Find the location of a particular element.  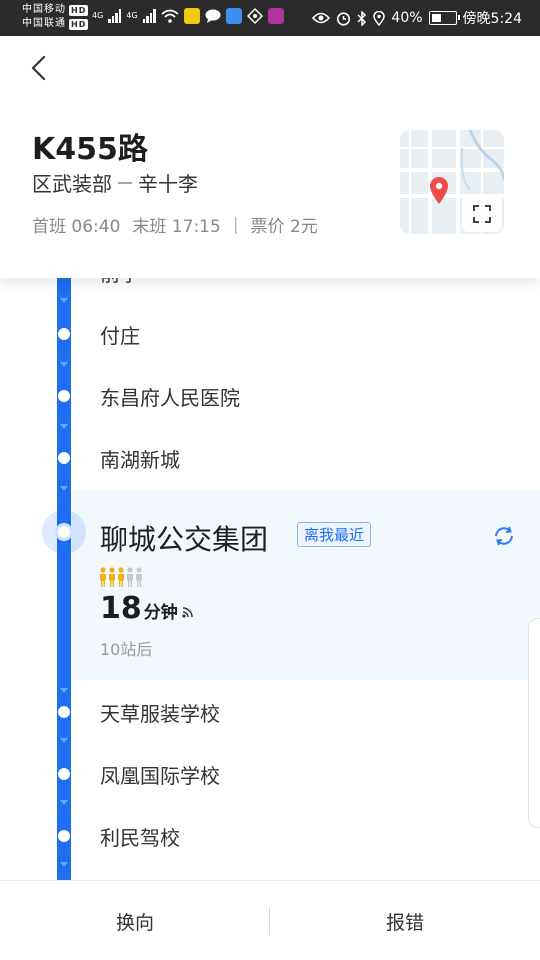

switch-direction-button: 换向 is located at coordinates (135, 920).